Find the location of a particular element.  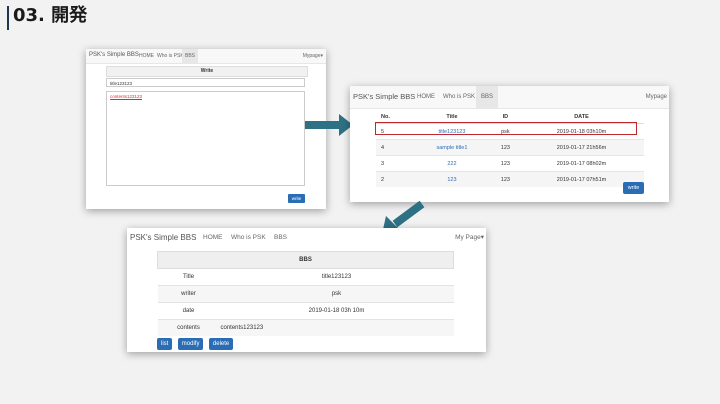

table-header-row: BBS is located at coordinates (305, 260).